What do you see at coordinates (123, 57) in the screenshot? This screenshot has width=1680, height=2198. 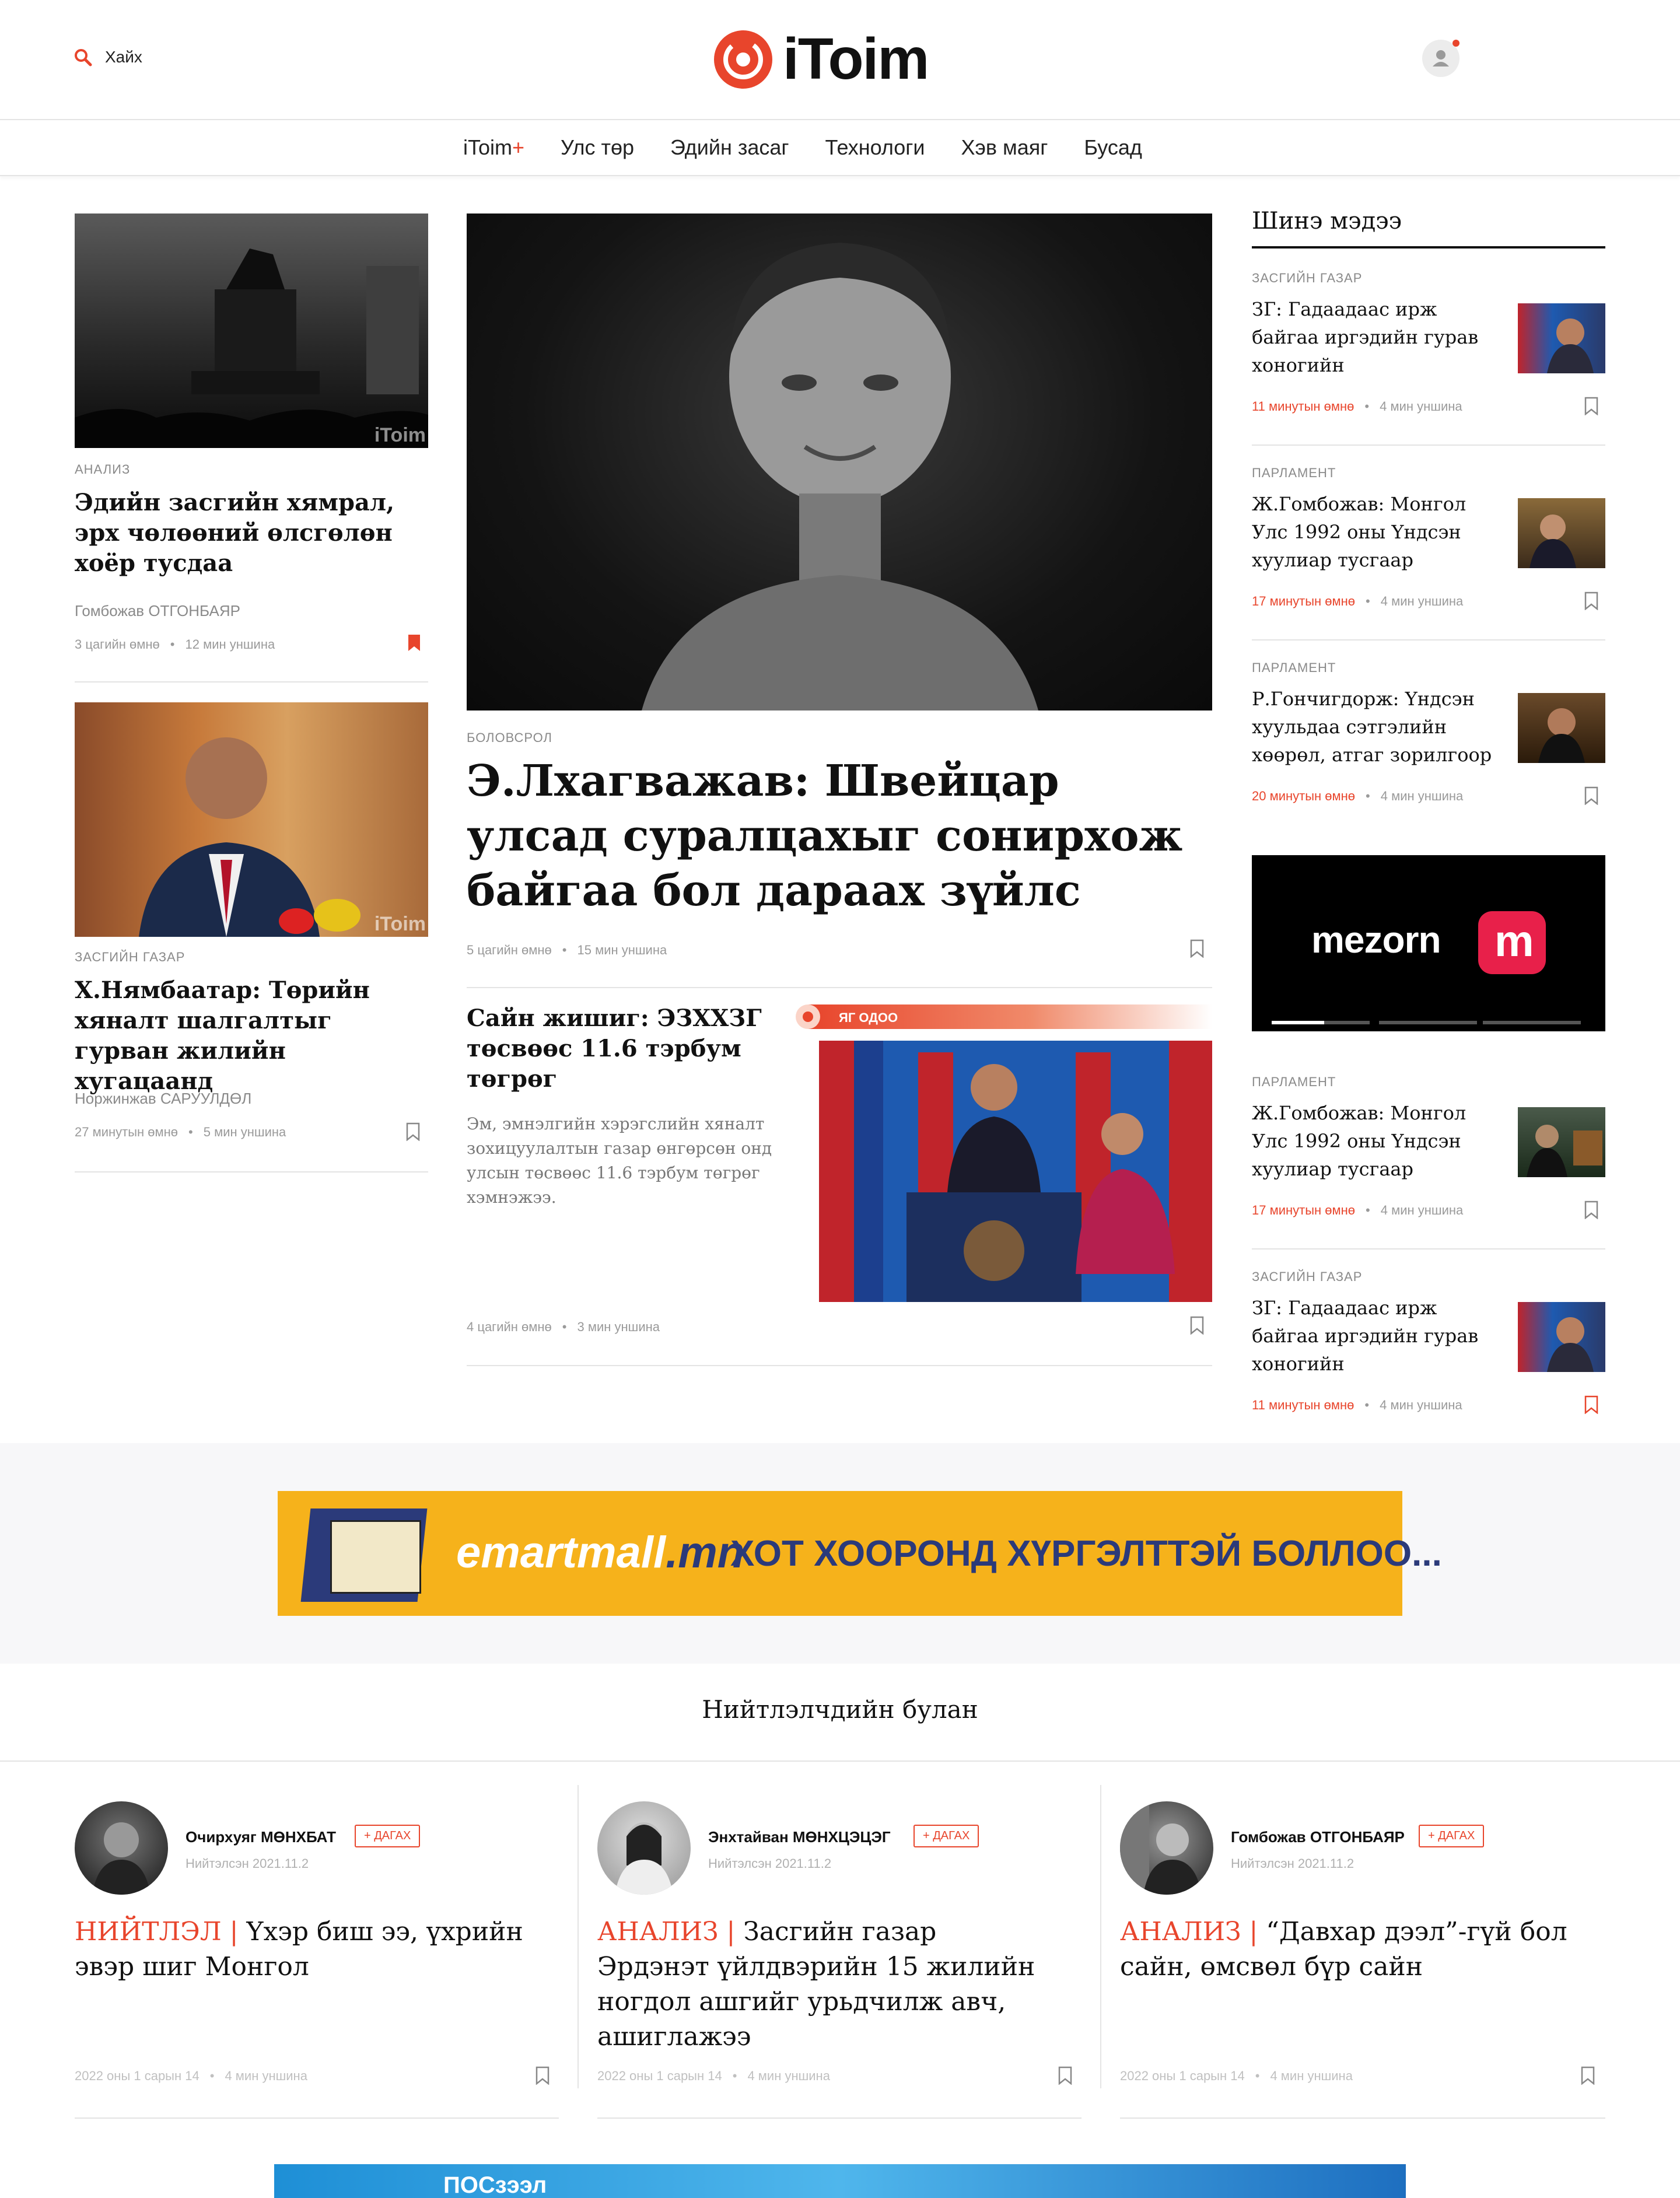 I see `search-label: Хайх` at bounding box center [123, 57].